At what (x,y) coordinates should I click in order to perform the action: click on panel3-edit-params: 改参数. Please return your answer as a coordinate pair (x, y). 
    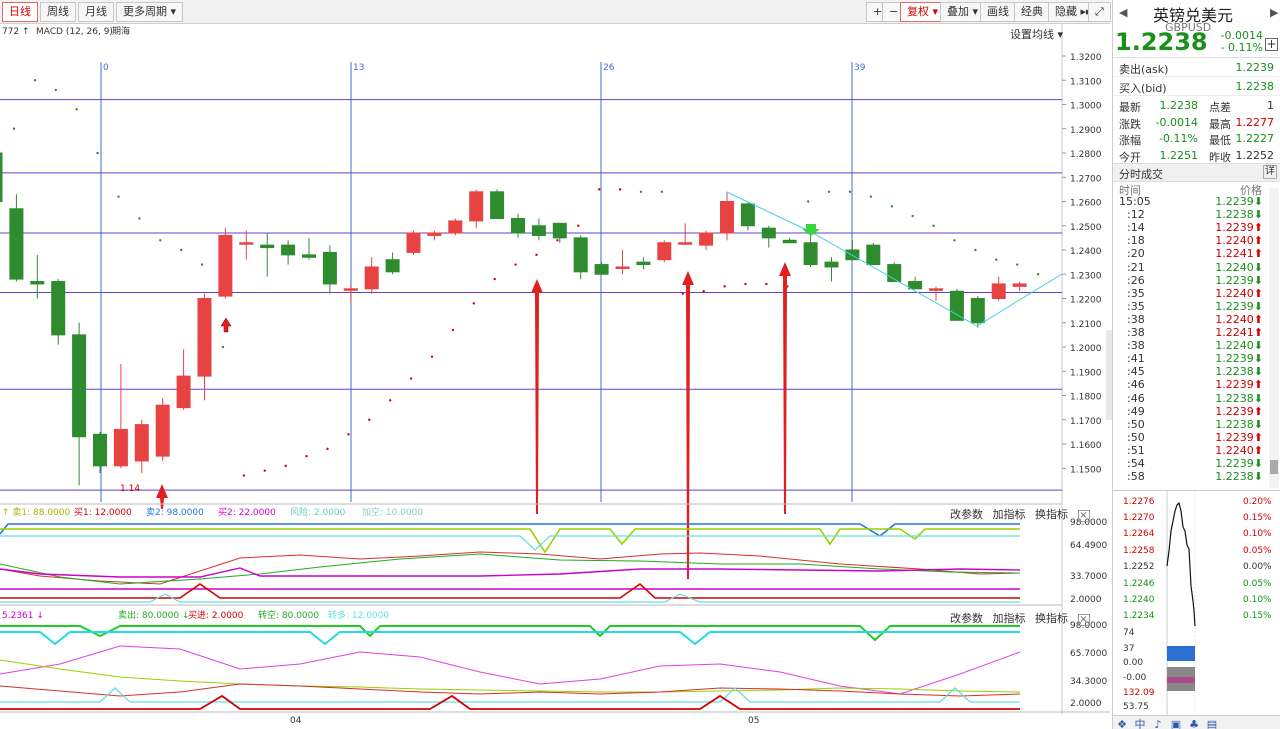
    Looking at the image, I should click on (966, 618).